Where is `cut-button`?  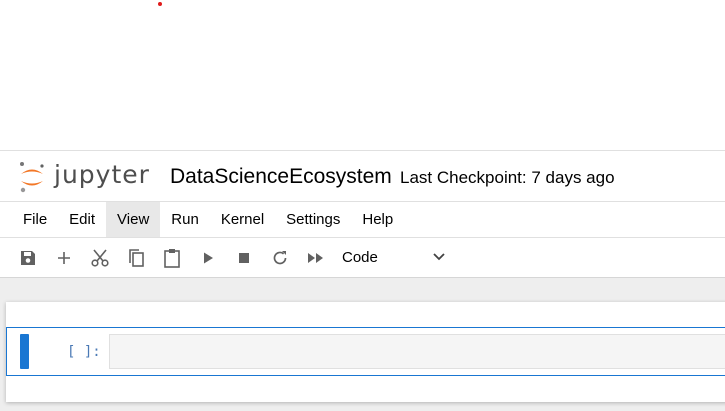 cut-button is located at coordinates (100, 258).